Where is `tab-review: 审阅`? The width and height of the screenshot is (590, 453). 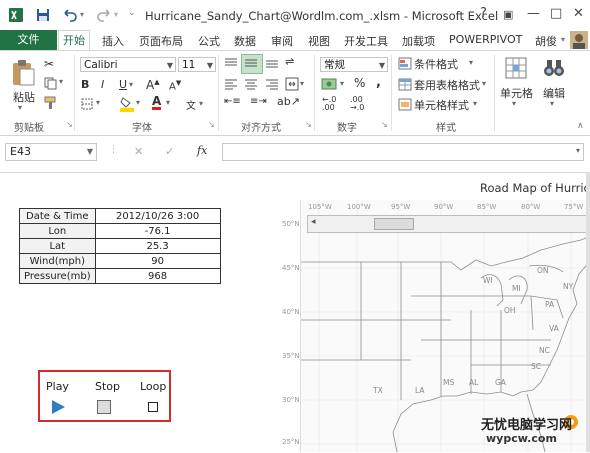 tab-review: 审阅 is located at coordinates (282, 41).